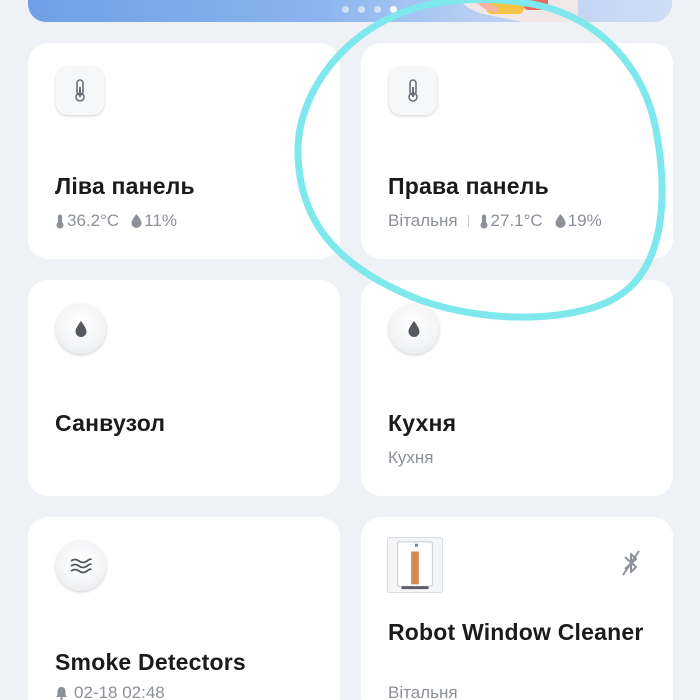  What do you see at coordinates (93, 220) in the screenshot?
I see `temperature-value: 36.2°C` at bounding box center [93, 220].